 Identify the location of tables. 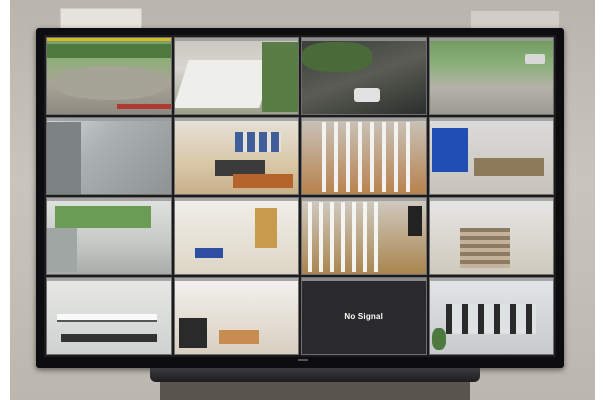
(107, 318).